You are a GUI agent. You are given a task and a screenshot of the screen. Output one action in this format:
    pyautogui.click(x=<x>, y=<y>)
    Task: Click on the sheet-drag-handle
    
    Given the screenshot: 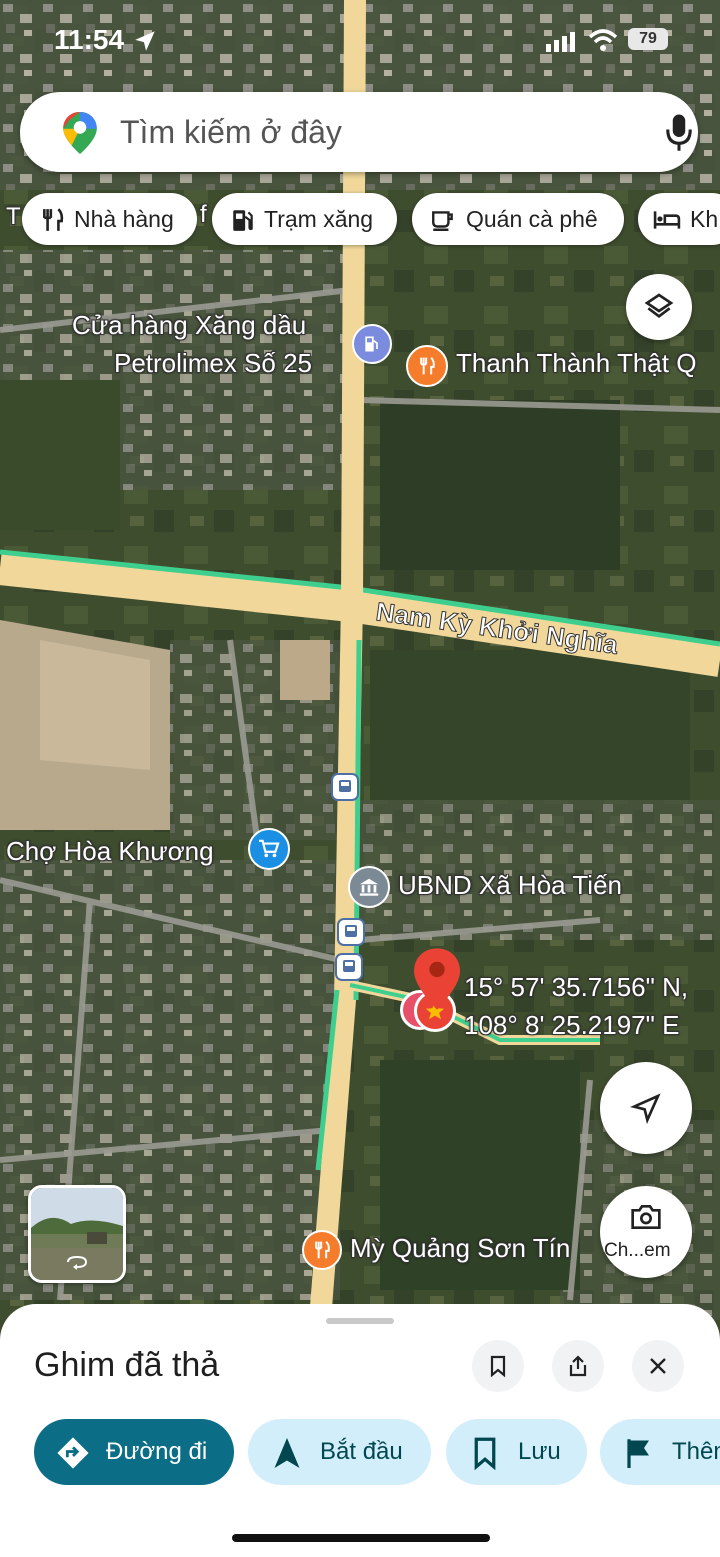 What is the action you would take?
    pyautogui.click(x=360, y=1321)
    